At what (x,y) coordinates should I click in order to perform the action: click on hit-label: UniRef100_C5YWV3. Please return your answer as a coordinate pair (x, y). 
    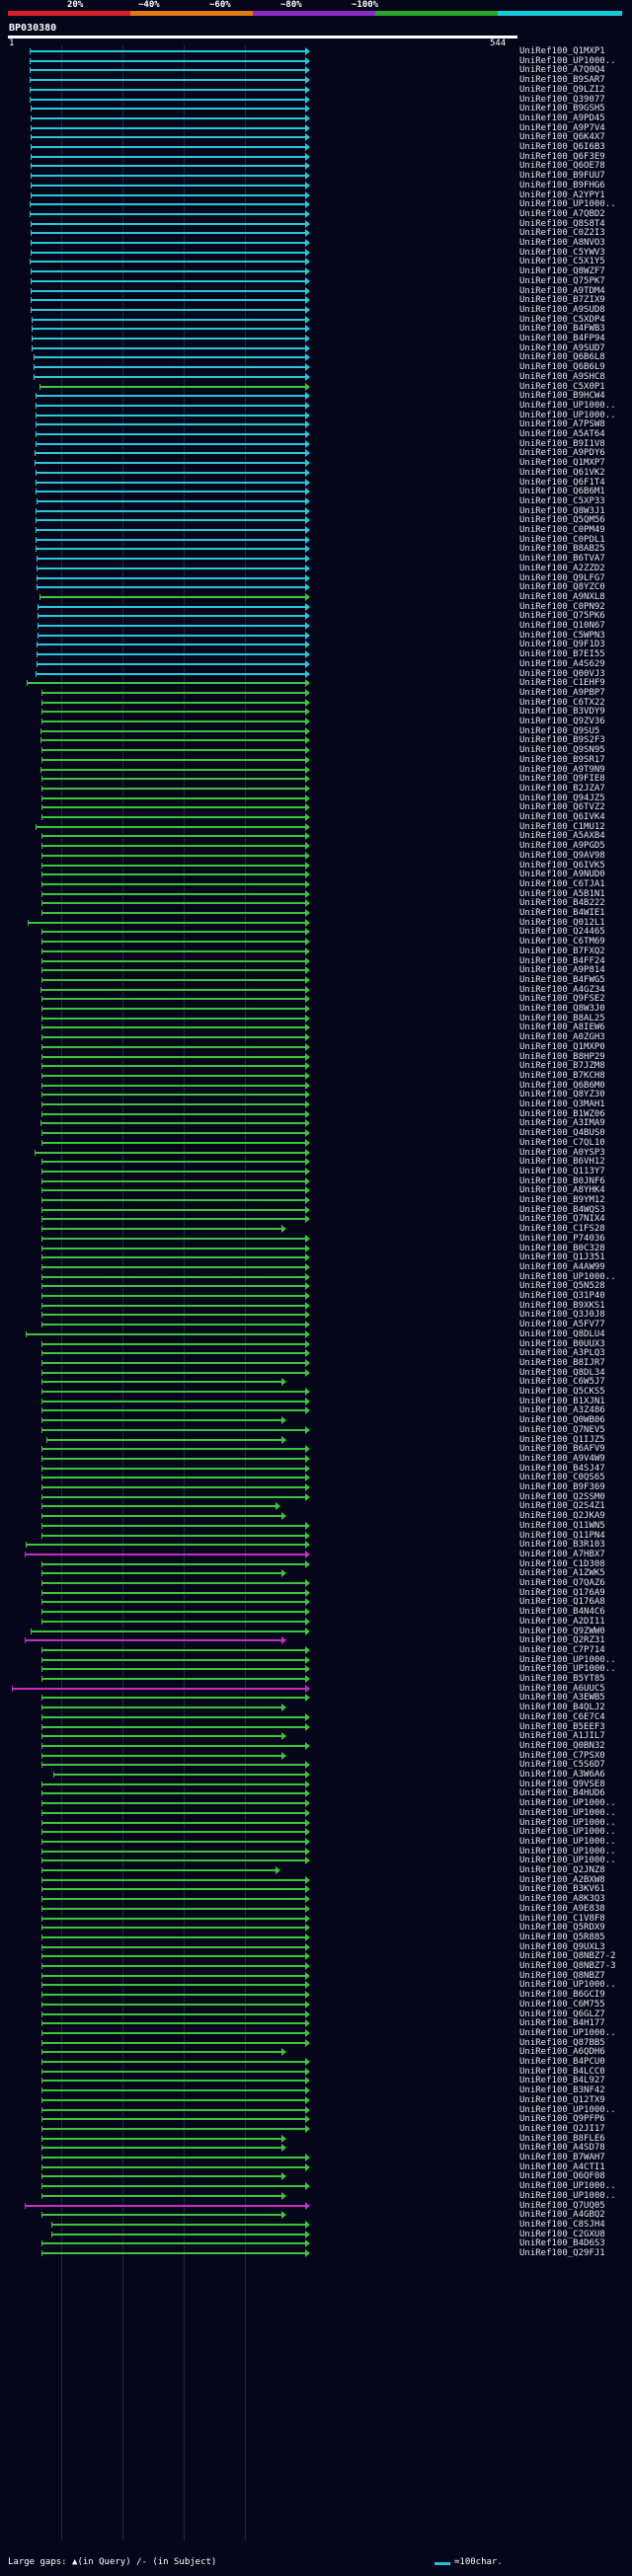
    Looking at the image, I should click on (562, 253).